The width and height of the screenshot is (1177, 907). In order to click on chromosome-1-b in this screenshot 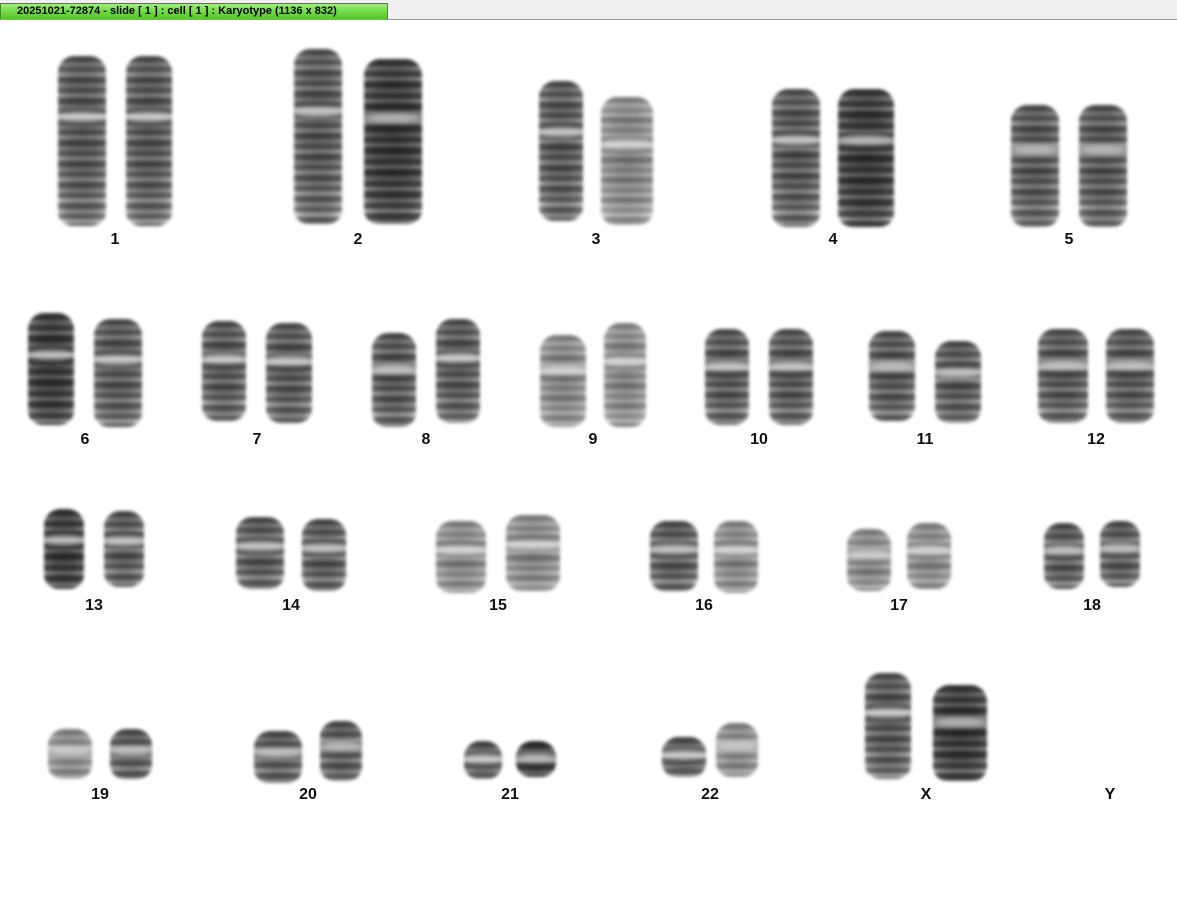, I will do `click(149, 141)`.